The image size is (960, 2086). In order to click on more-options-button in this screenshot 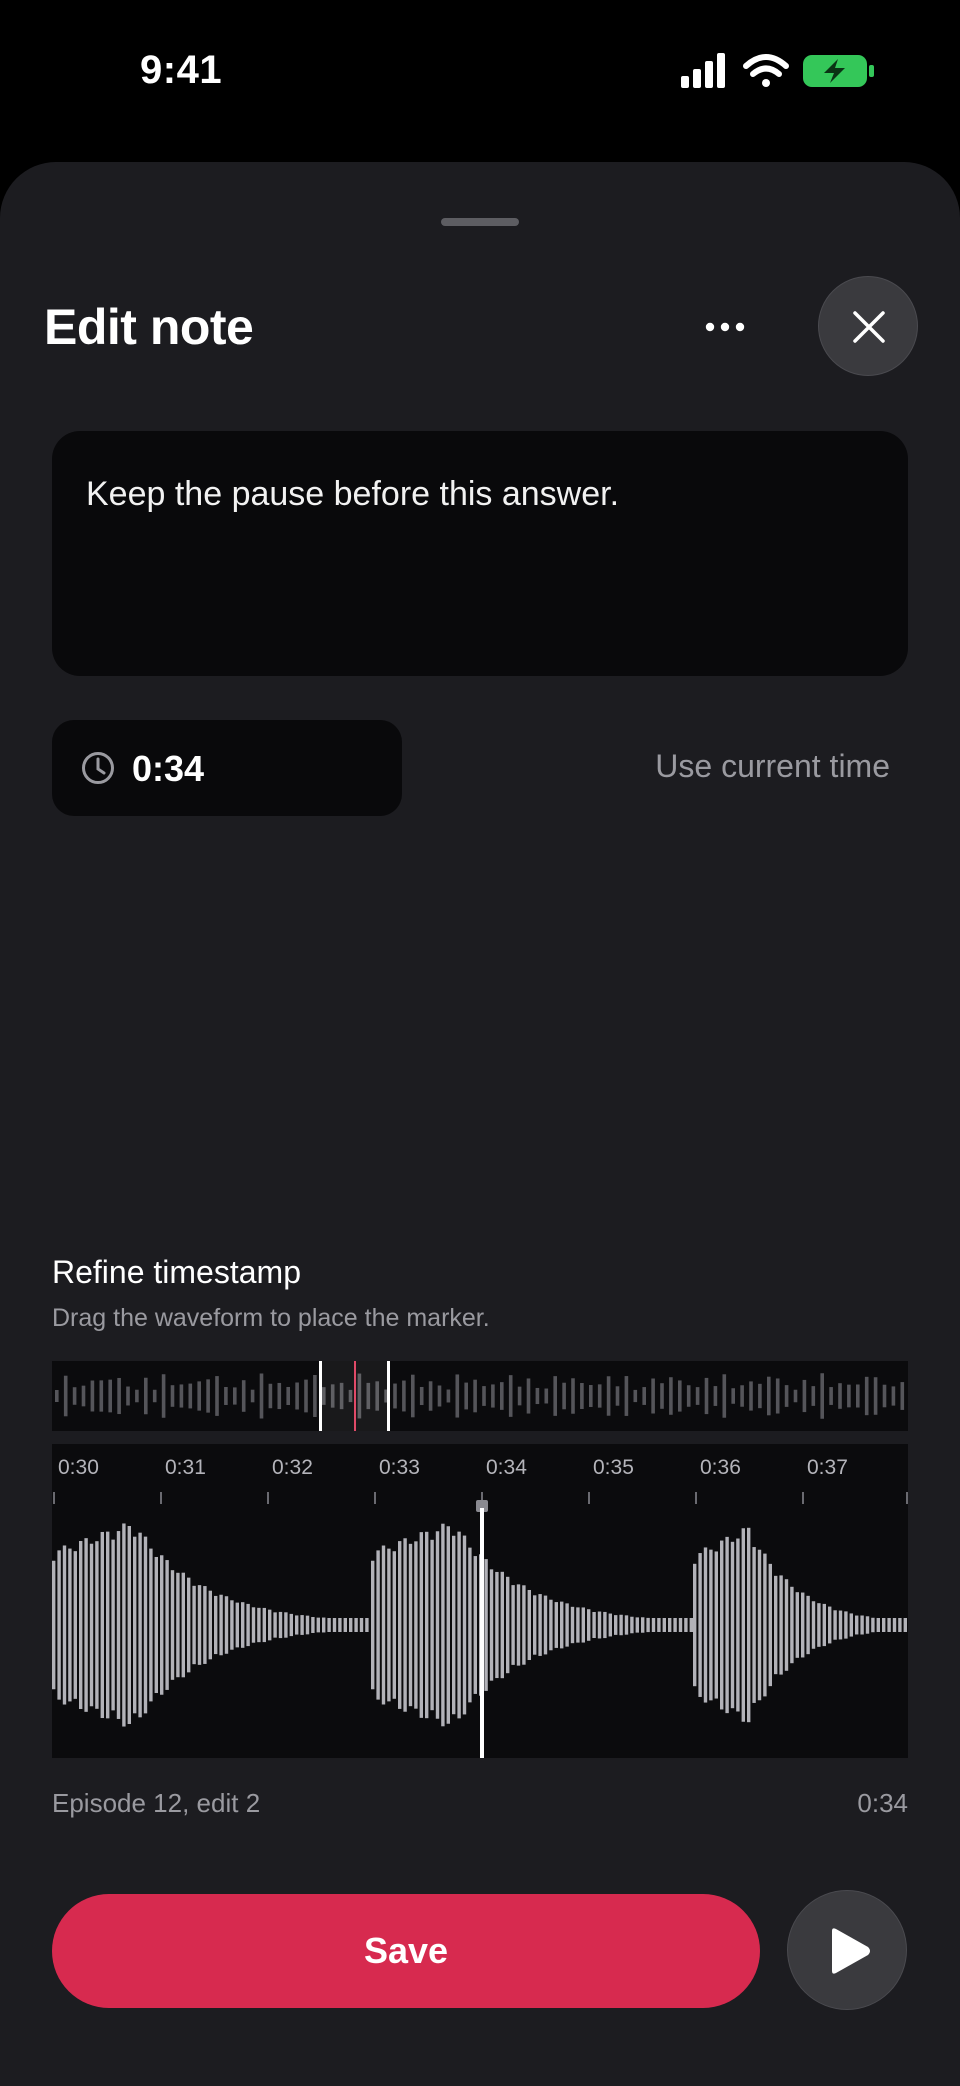, I will do `click(725, 325)`.